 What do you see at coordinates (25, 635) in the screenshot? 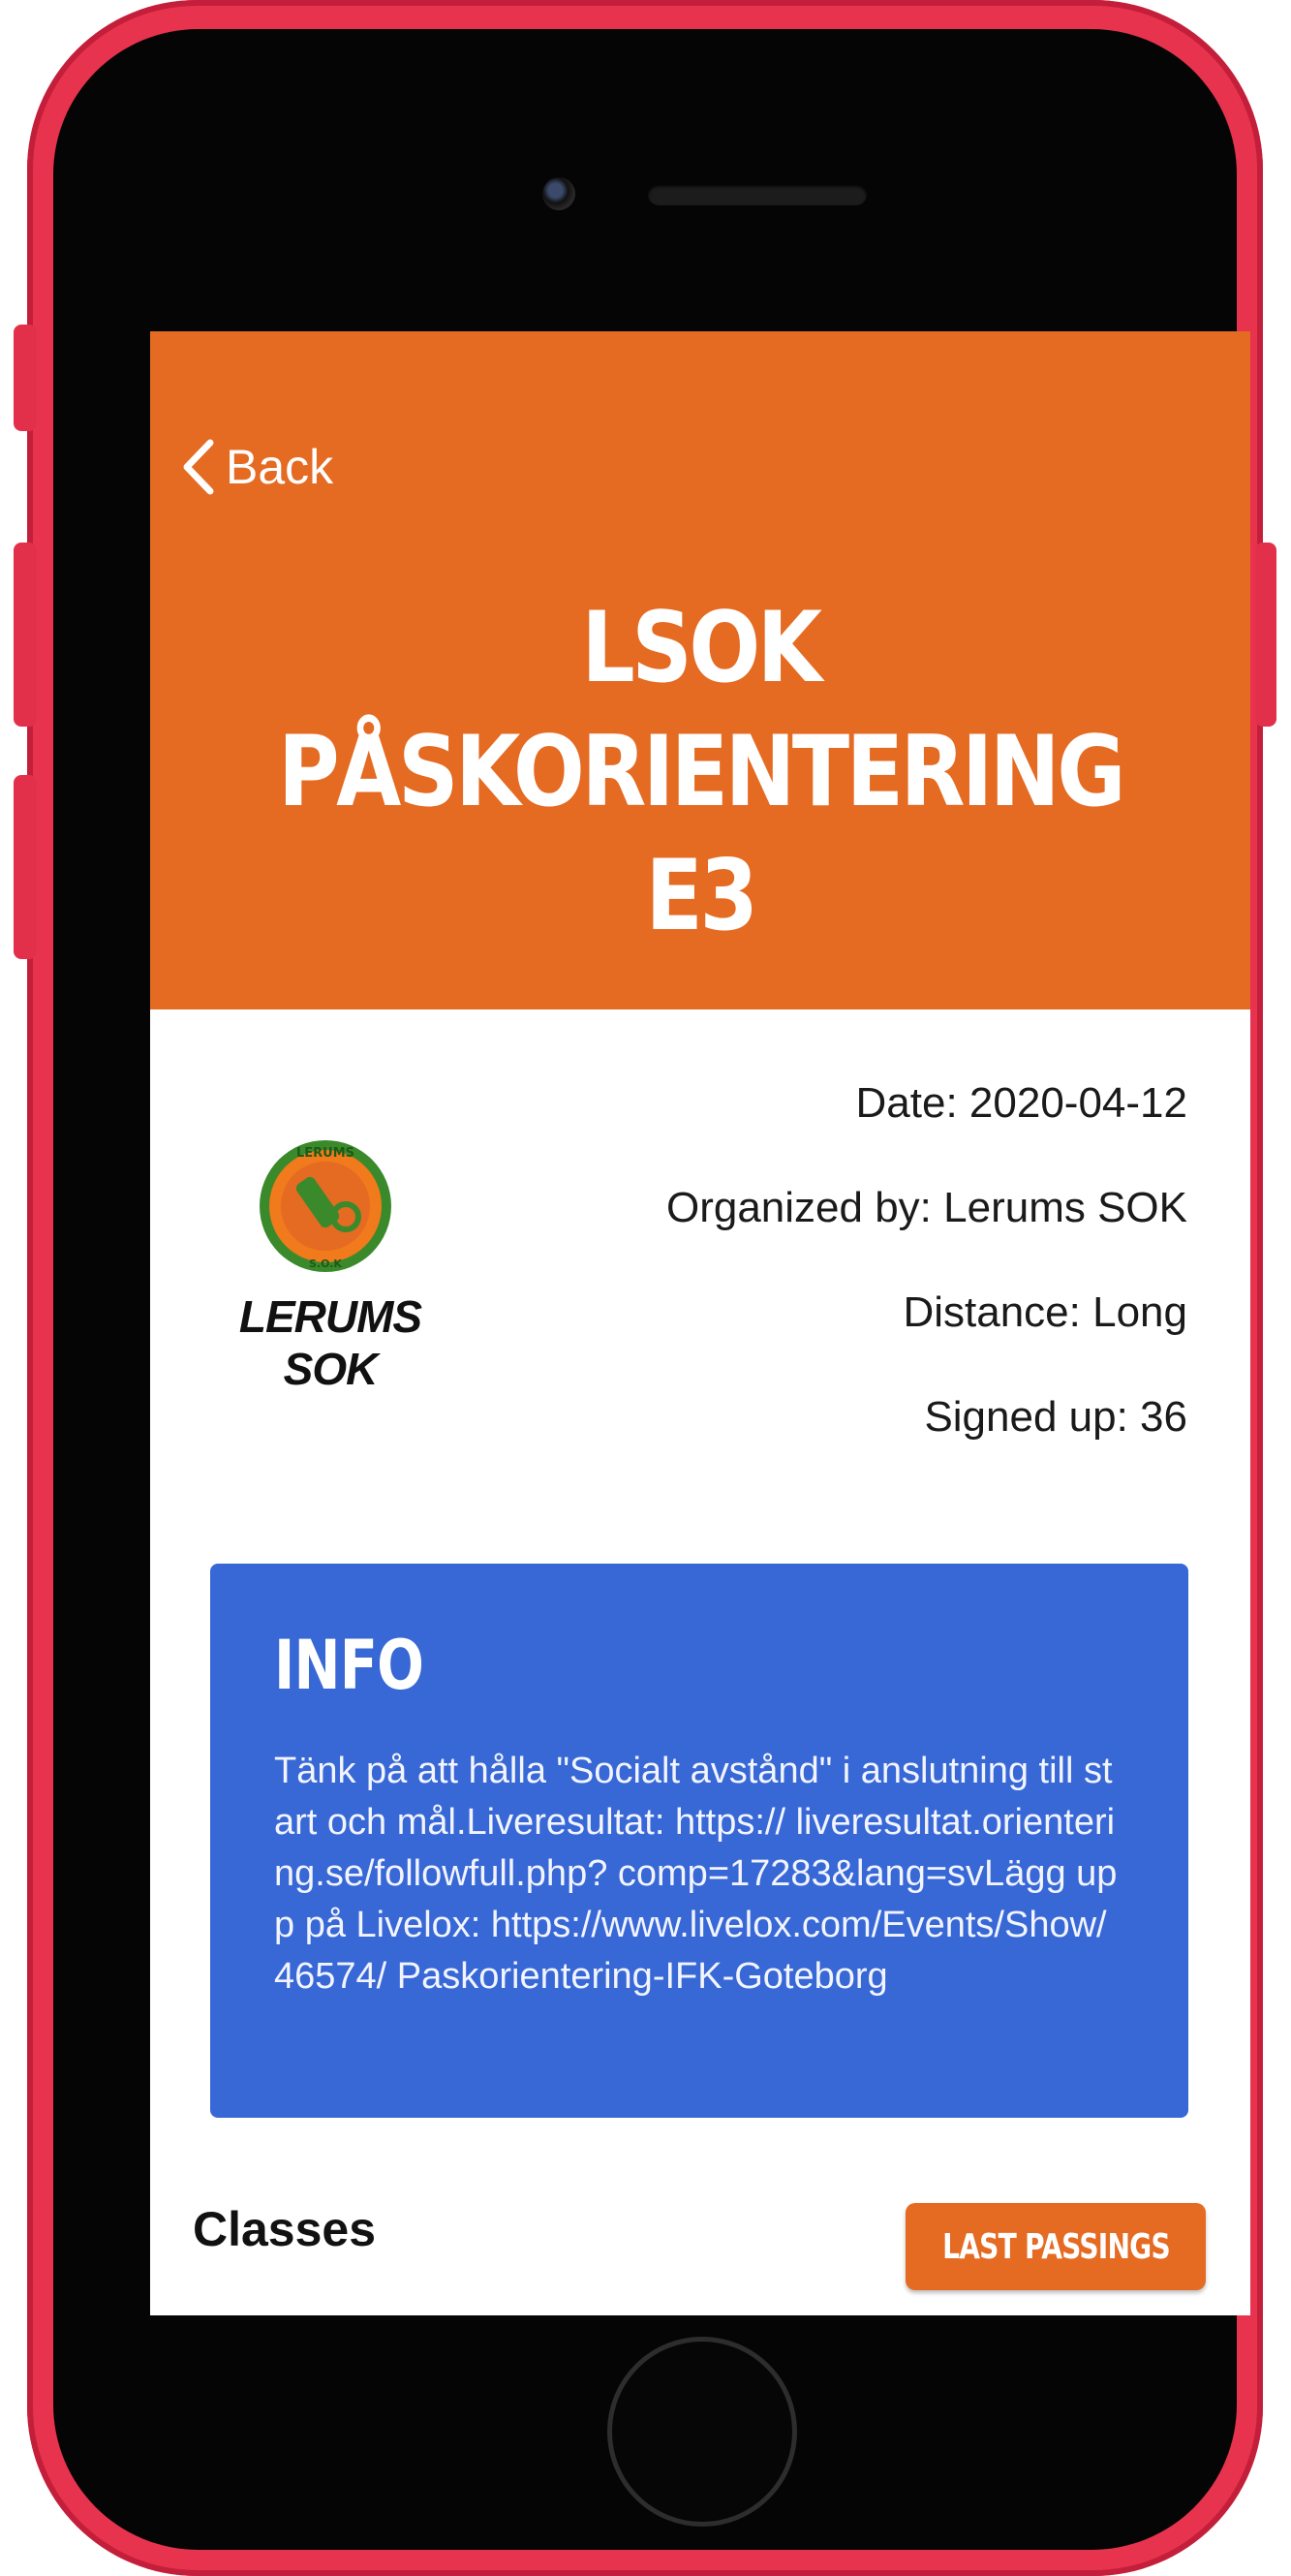
I see `volume-up-button` at bounding box center [25, 635].